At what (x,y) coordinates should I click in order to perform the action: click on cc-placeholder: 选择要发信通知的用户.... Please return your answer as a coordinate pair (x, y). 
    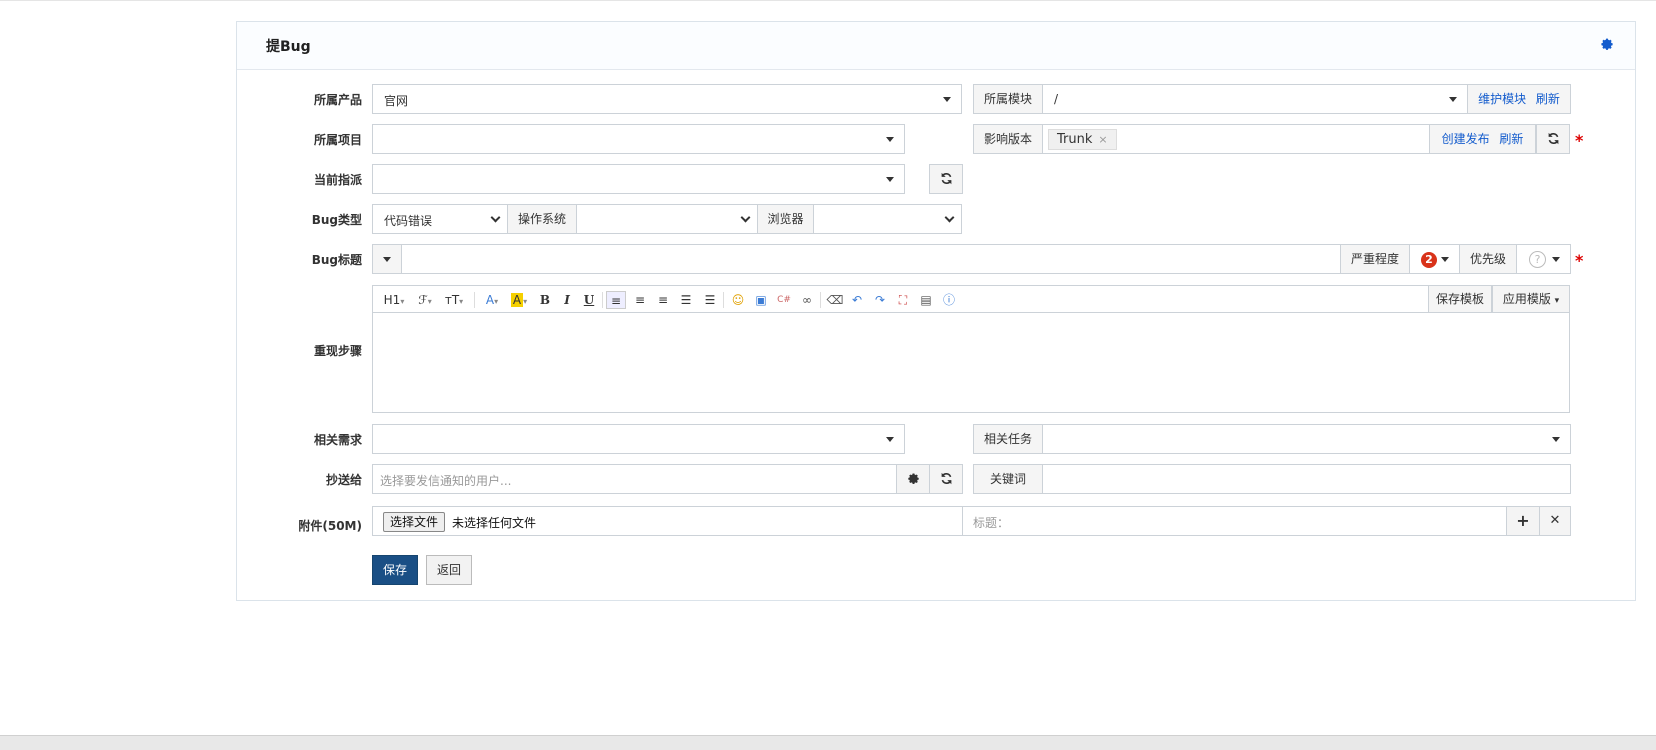
    Looking at the image, I should click on (446, 481).